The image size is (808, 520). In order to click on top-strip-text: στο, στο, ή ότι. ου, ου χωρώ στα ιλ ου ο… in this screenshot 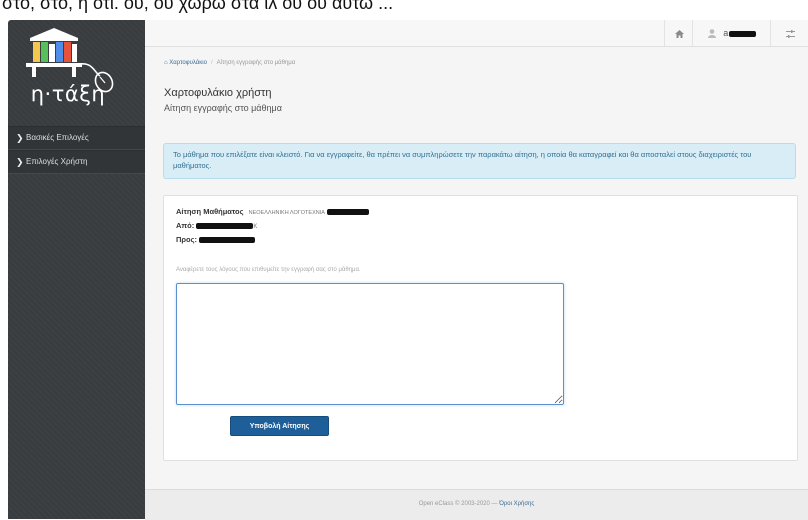, I will do `click(198, 6)`.